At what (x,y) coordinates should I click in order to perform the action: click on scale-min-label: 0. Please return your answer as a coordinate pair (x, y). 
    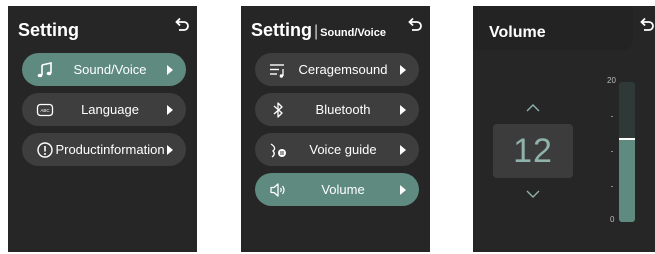
    Looking at the image, I should click on (612, 219).